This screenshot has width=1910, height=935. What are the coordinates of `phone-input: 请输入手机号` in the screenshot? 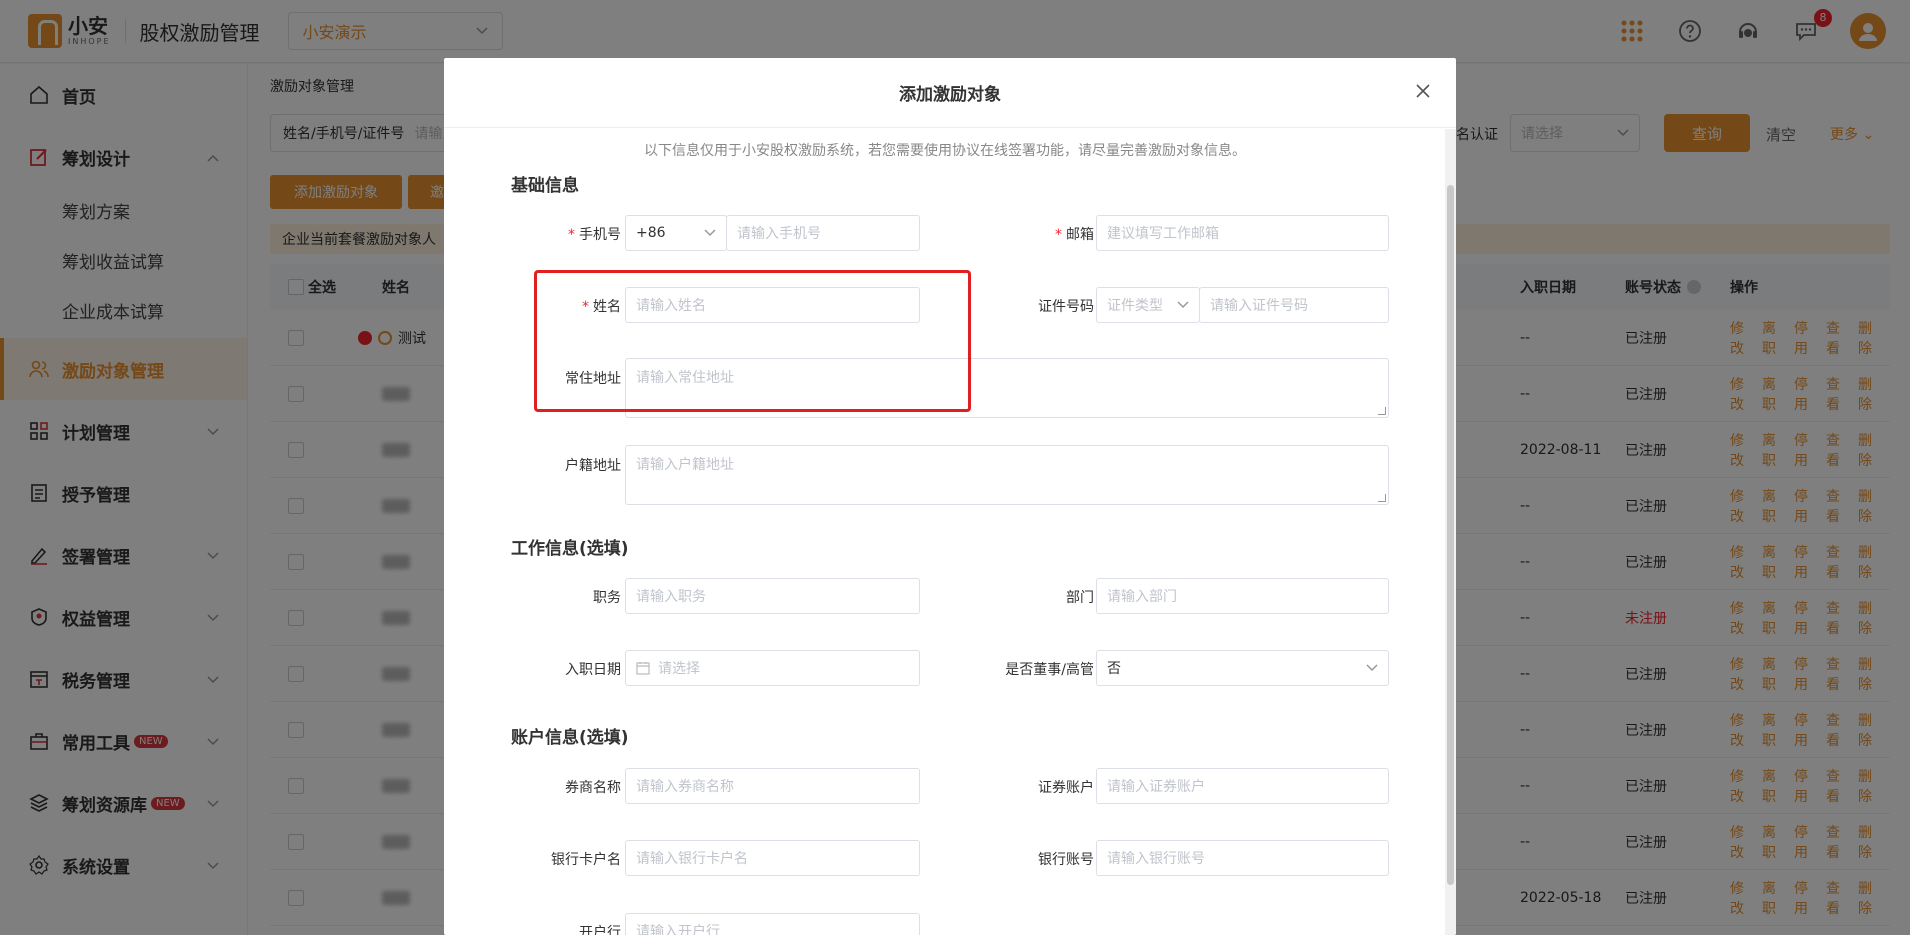 It's located at (823, 233).